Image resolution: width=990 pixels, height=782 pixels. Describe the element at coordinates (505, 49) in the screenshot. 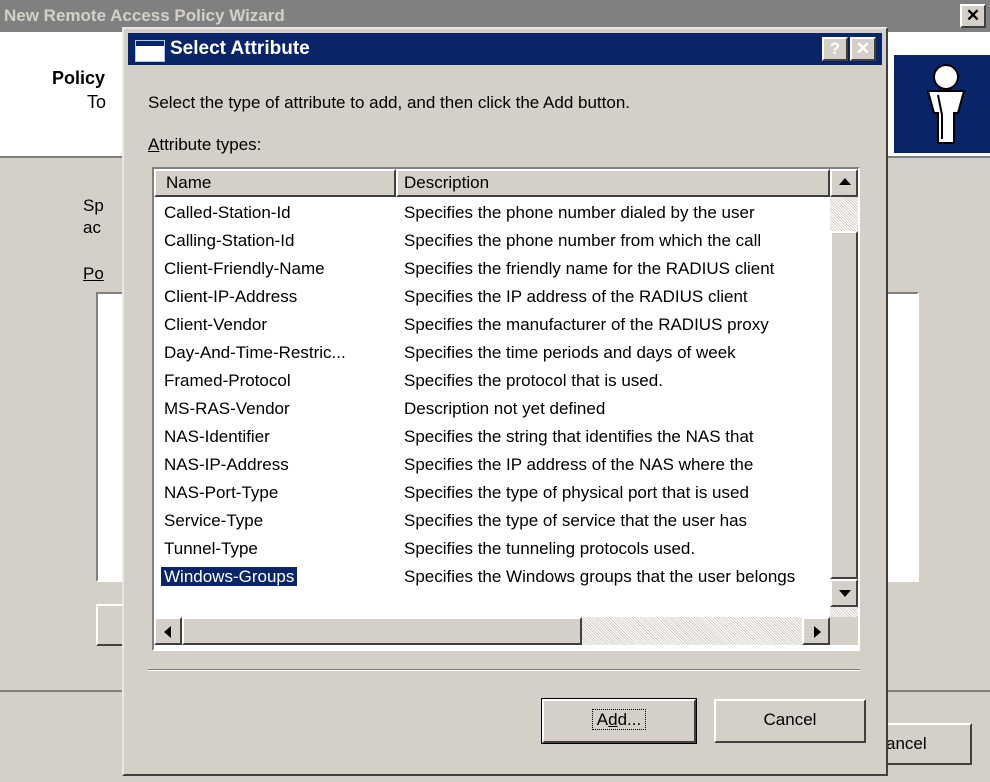

I see `dialog-title-bar: Select Attribute ? ✕` at that location.